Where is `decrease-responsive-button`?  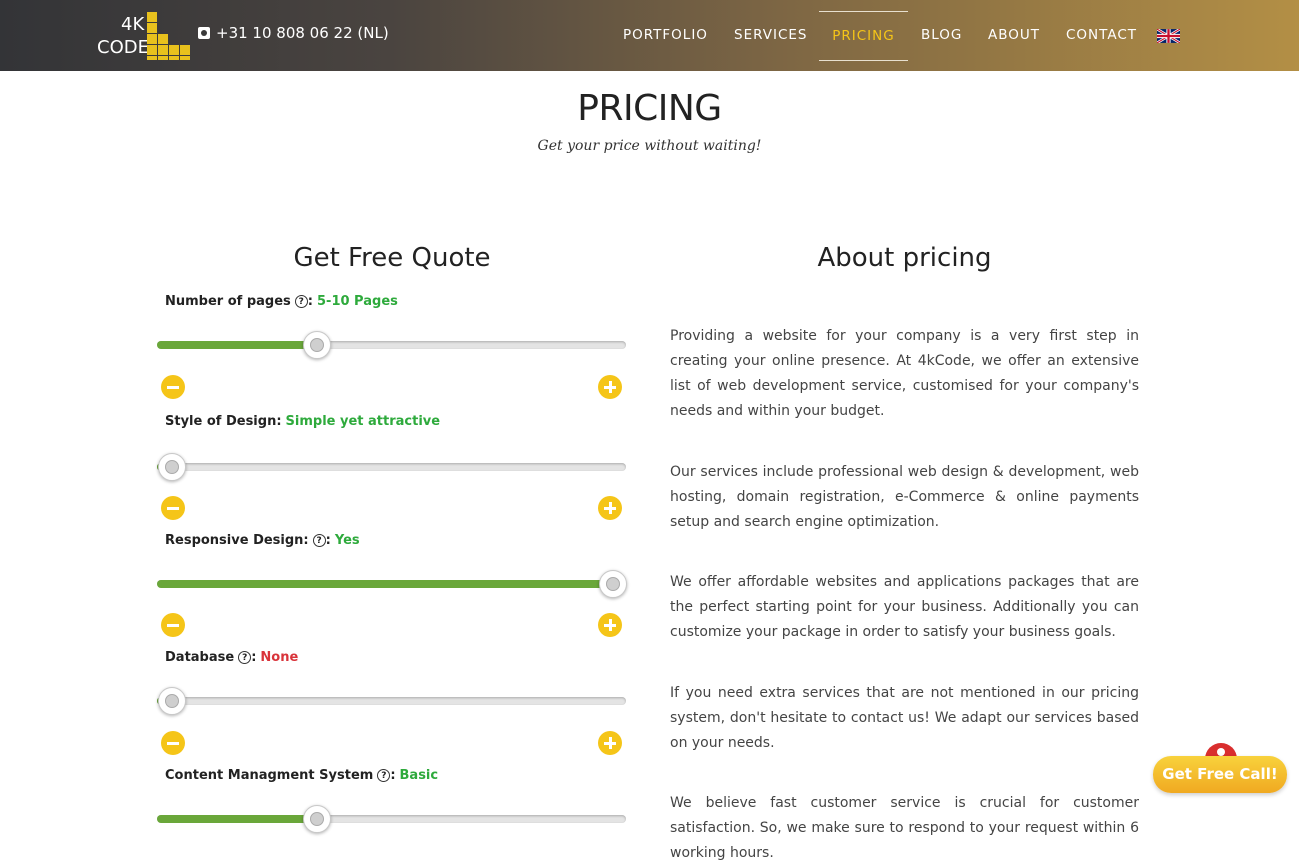 decrease-responsive-button is located at coordinates (173, 625).